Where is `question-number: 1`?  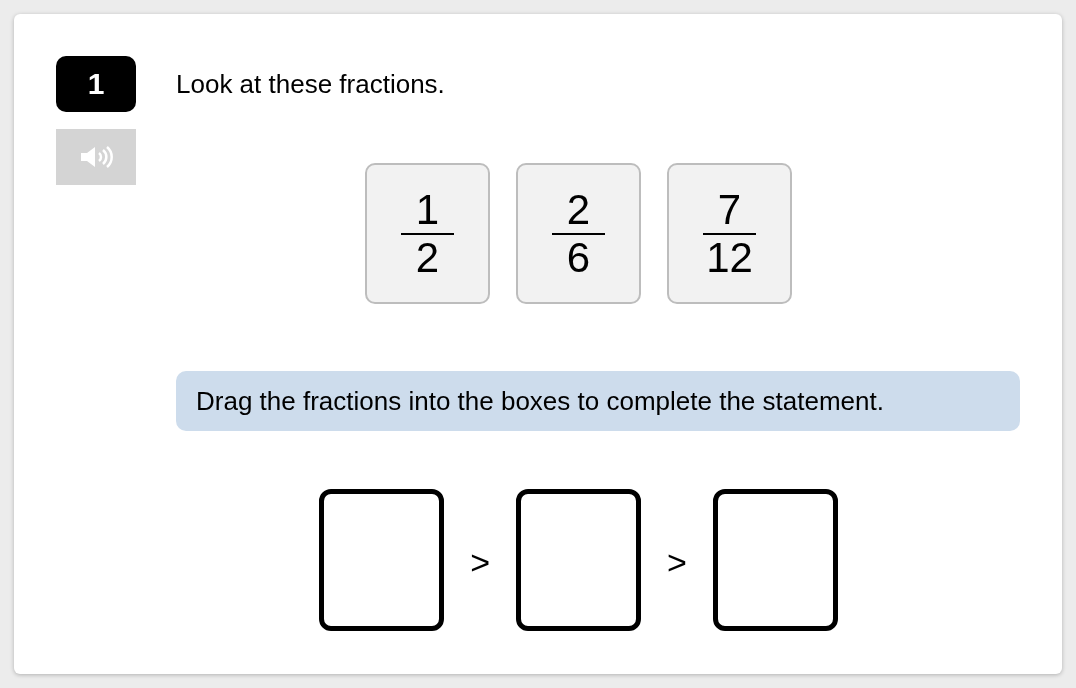 question-number: 1 is located at coordinates (96, 84).